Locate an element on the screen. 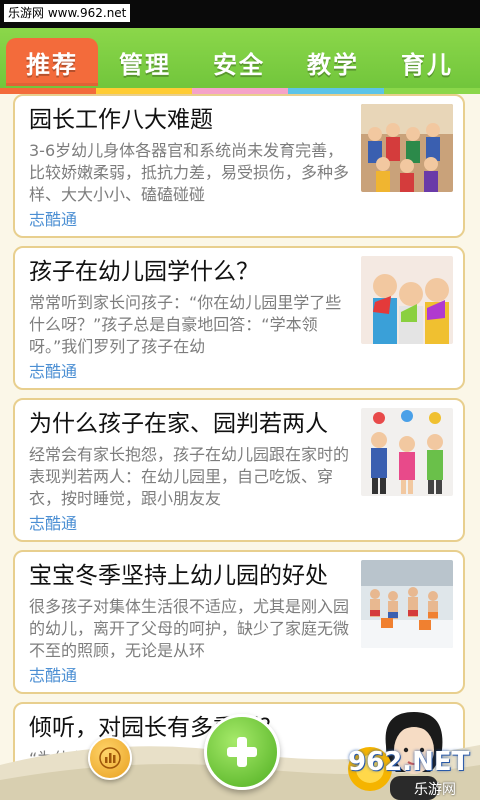 The height and width of the screenshot is (800, 480). tab-parenting: 育儿 is located at coordinates (427, 62).